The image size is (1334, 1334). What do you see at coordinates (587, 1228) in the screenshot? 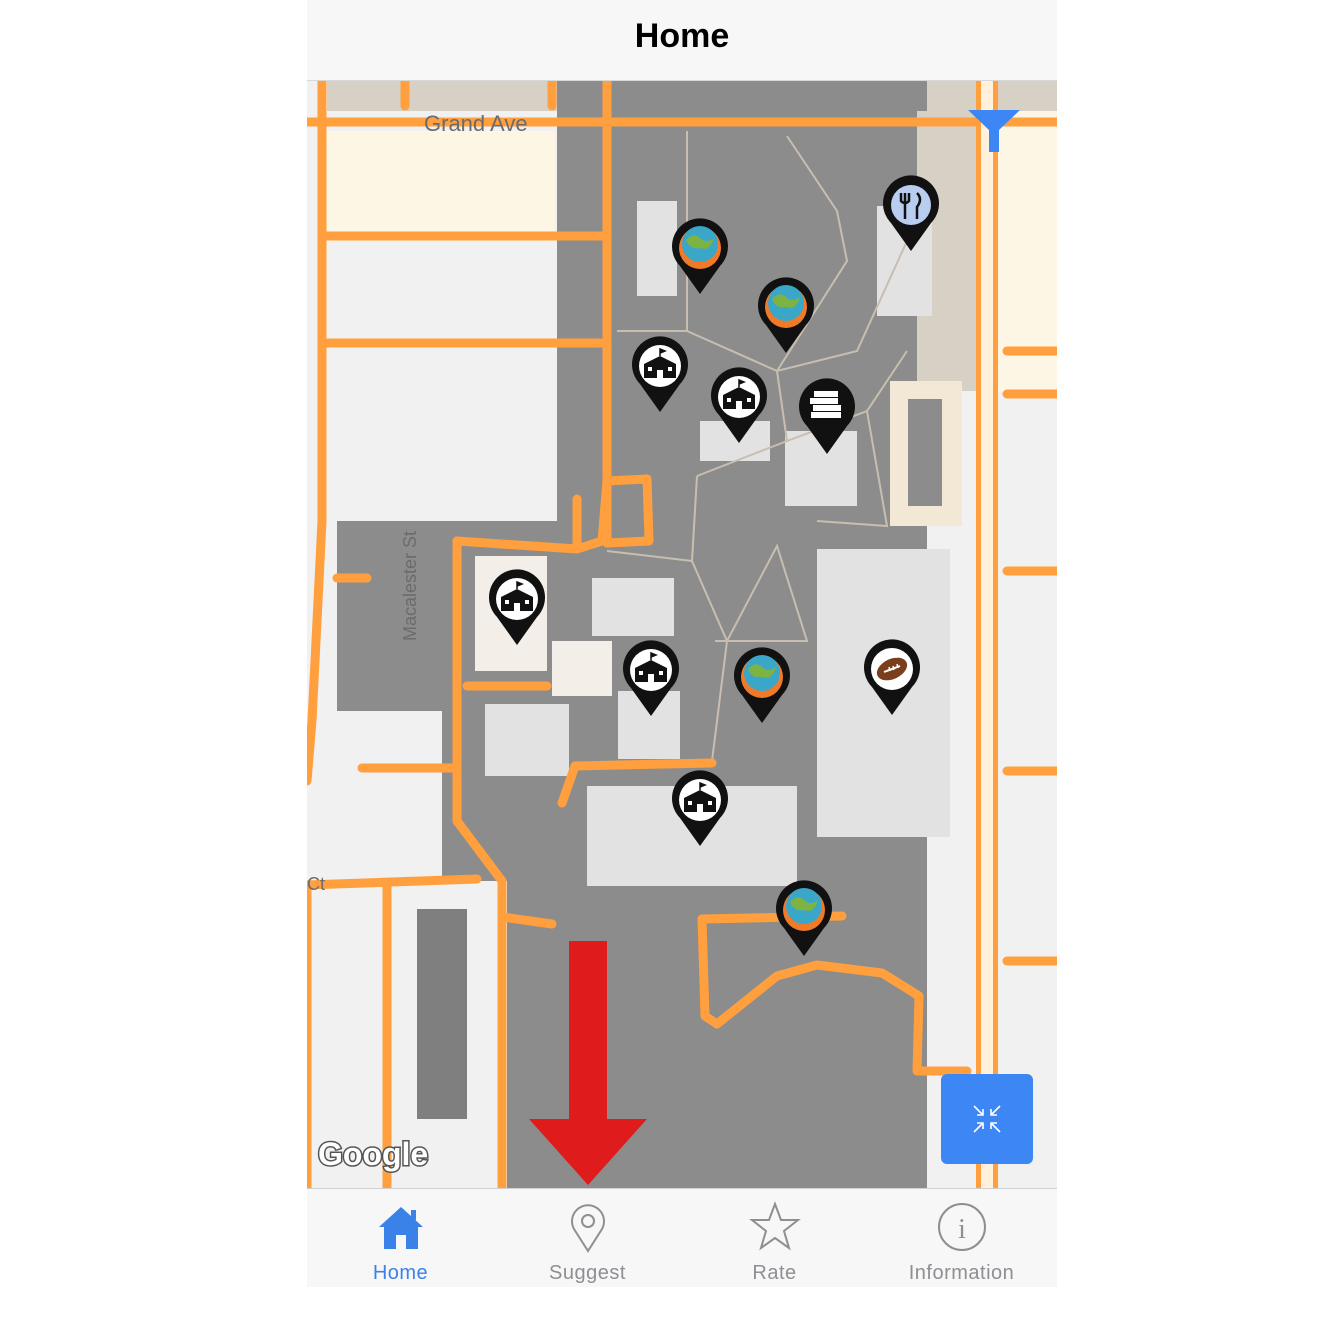
I see `map-pin-outline-icon` at bounding box center [587, 1228].